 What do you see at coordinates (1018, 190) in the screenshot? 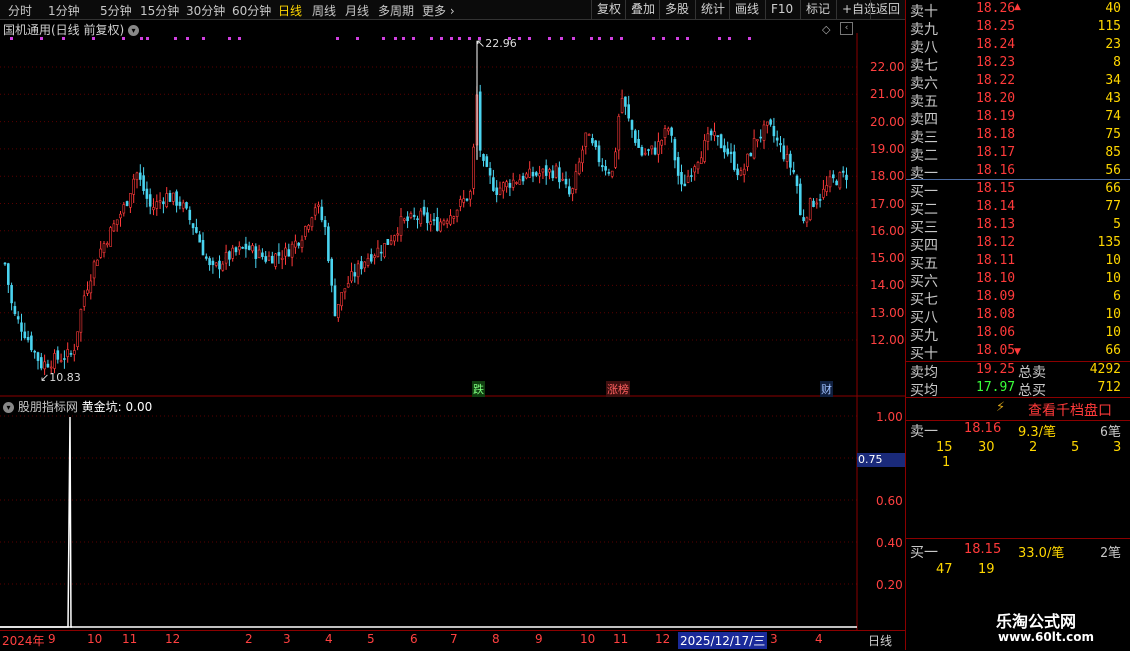
I see `bid-row: 买一 18.15 66` at bounding box center [1018, 190].